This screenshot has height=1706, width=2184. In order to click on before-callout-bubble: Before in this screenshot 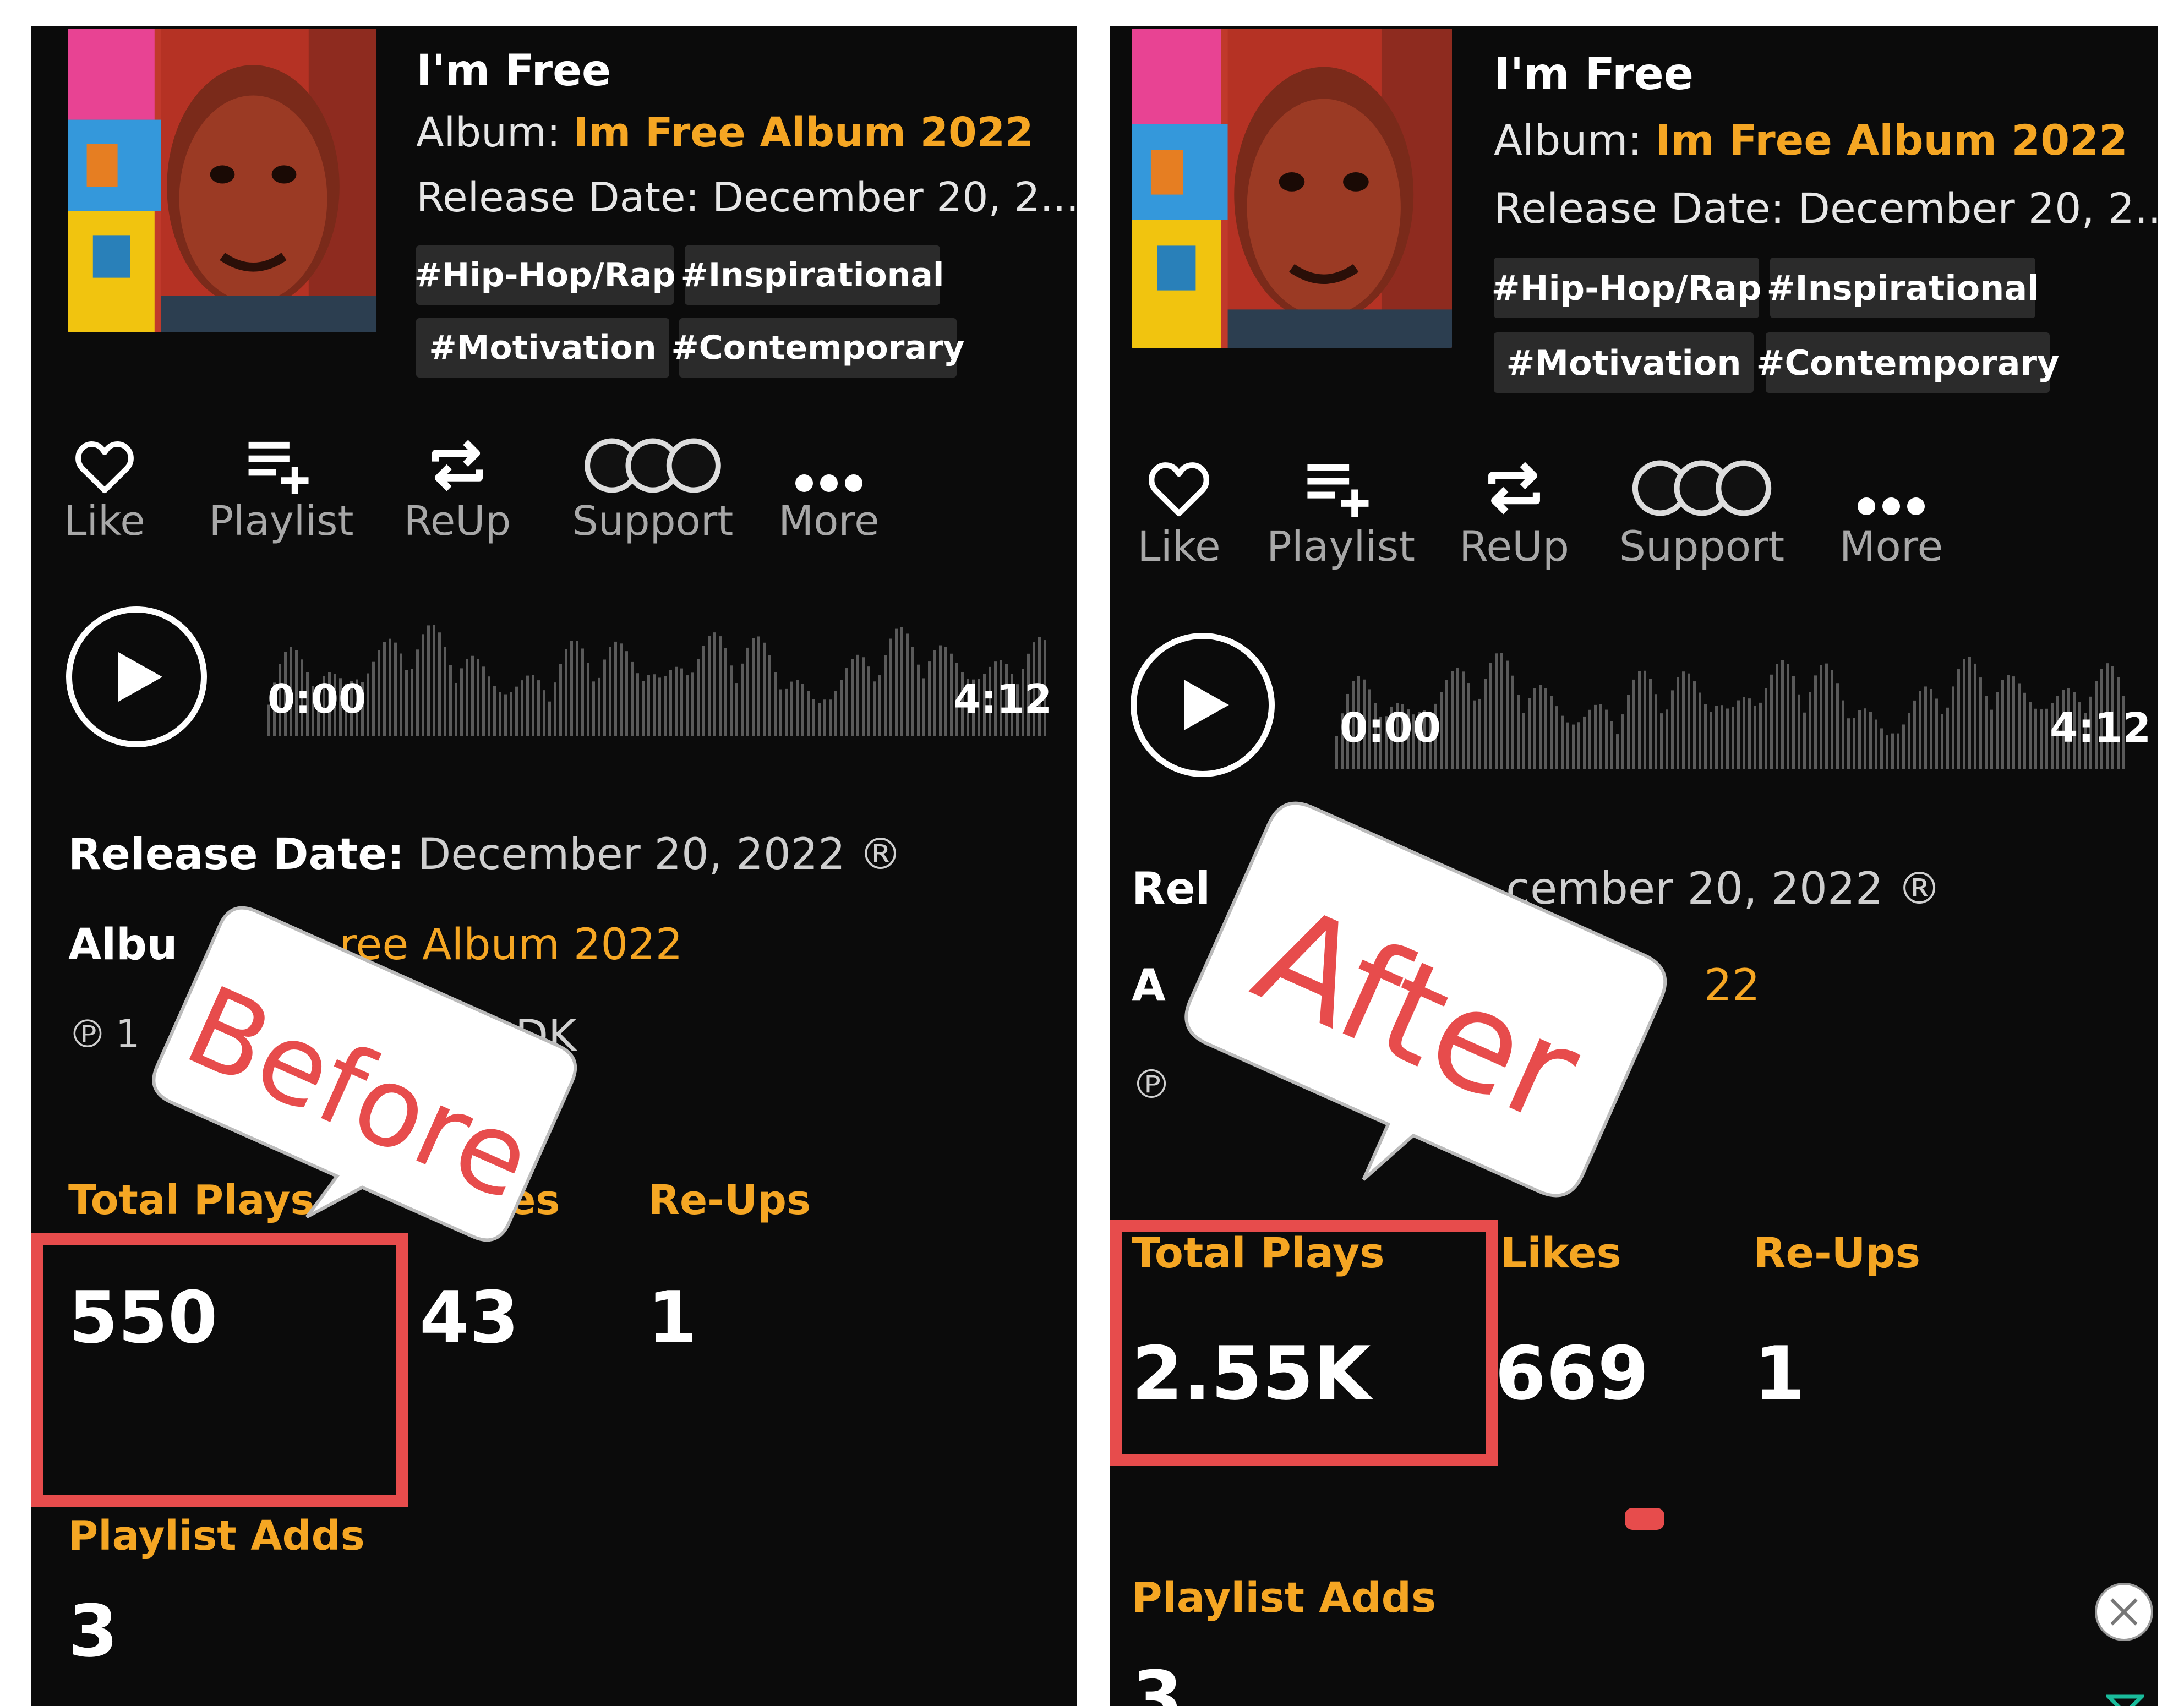, I will do `click(355, 1094)`.